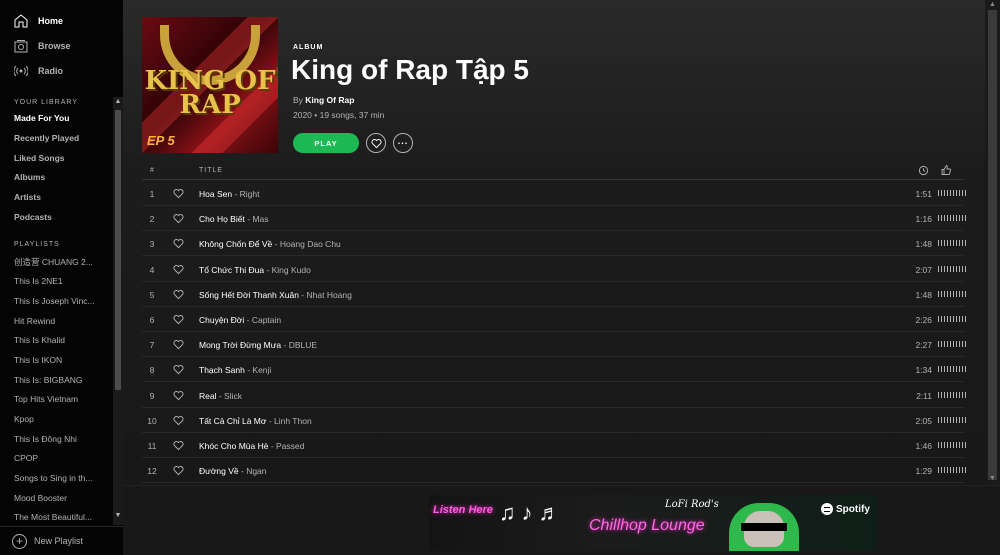 This screenshot has height=555, width=1000. Describe the element at coordinates (261, 370) in the screenshot. I see `track-artist: Kenji` at that location.